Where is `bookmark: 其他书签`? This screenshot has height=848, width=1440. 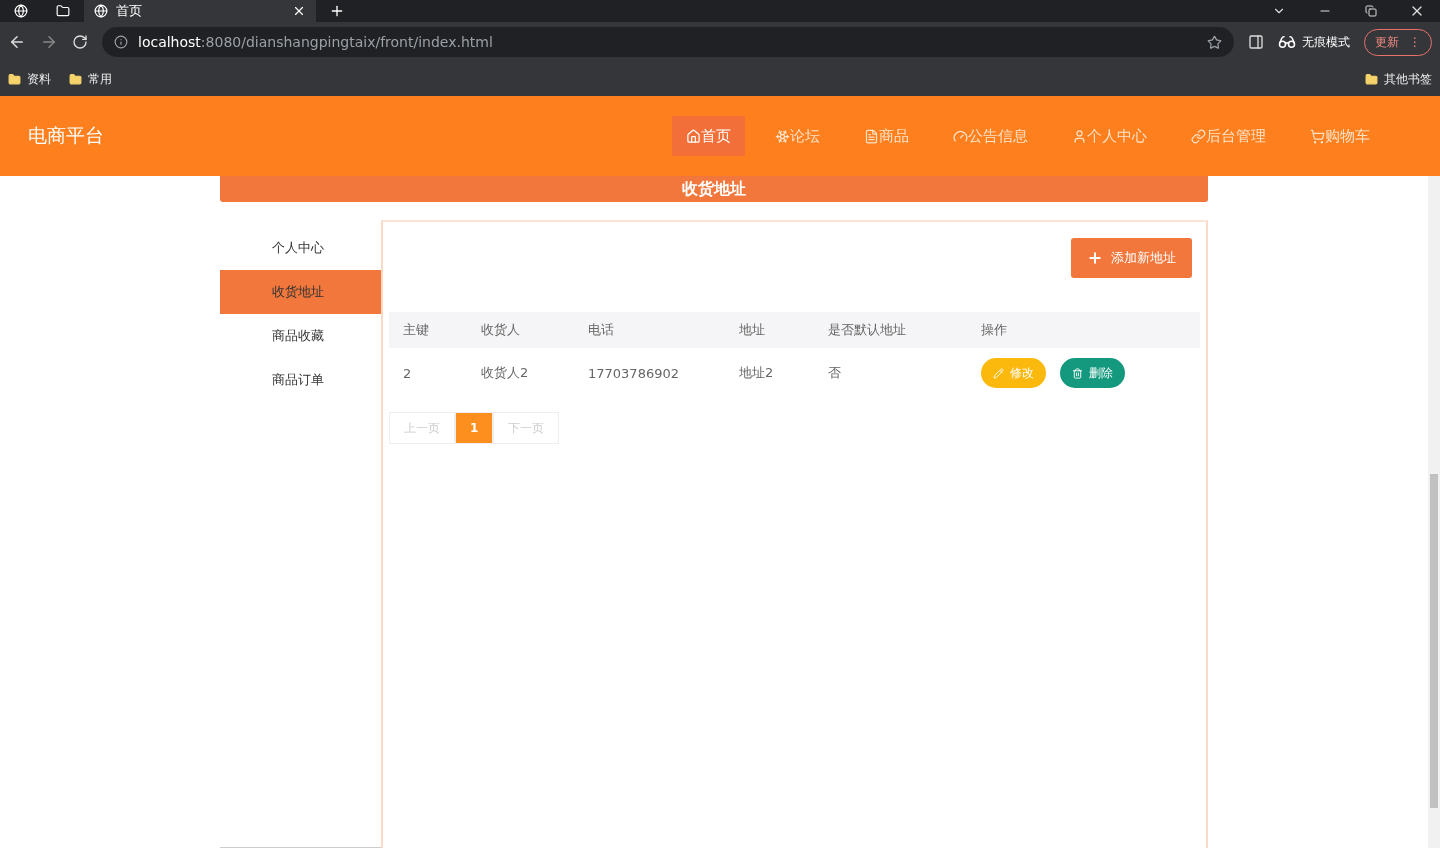 bookmark: 其他书签 is located at coordinates (1398, 79).